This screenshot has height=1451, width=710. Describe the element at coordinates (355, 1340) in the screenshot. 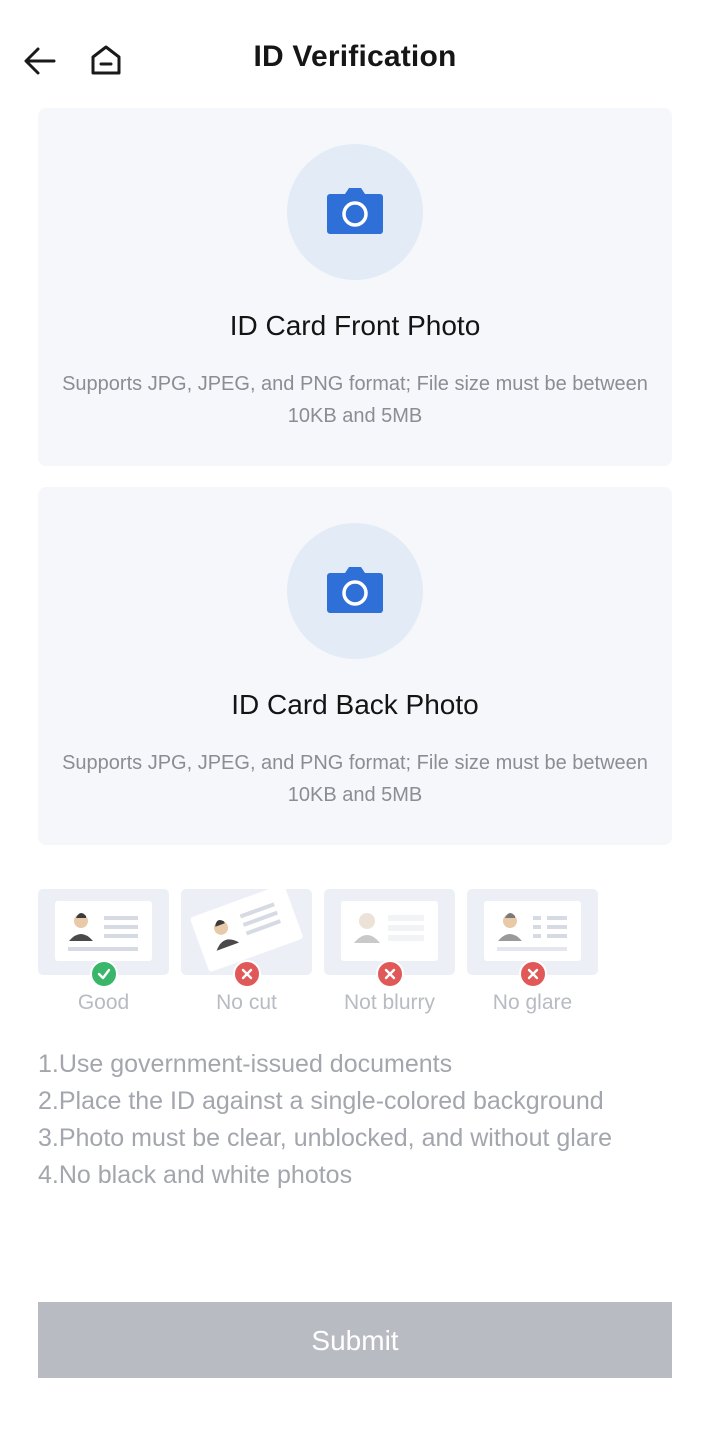

I see `submit-button: Submit` at that location.